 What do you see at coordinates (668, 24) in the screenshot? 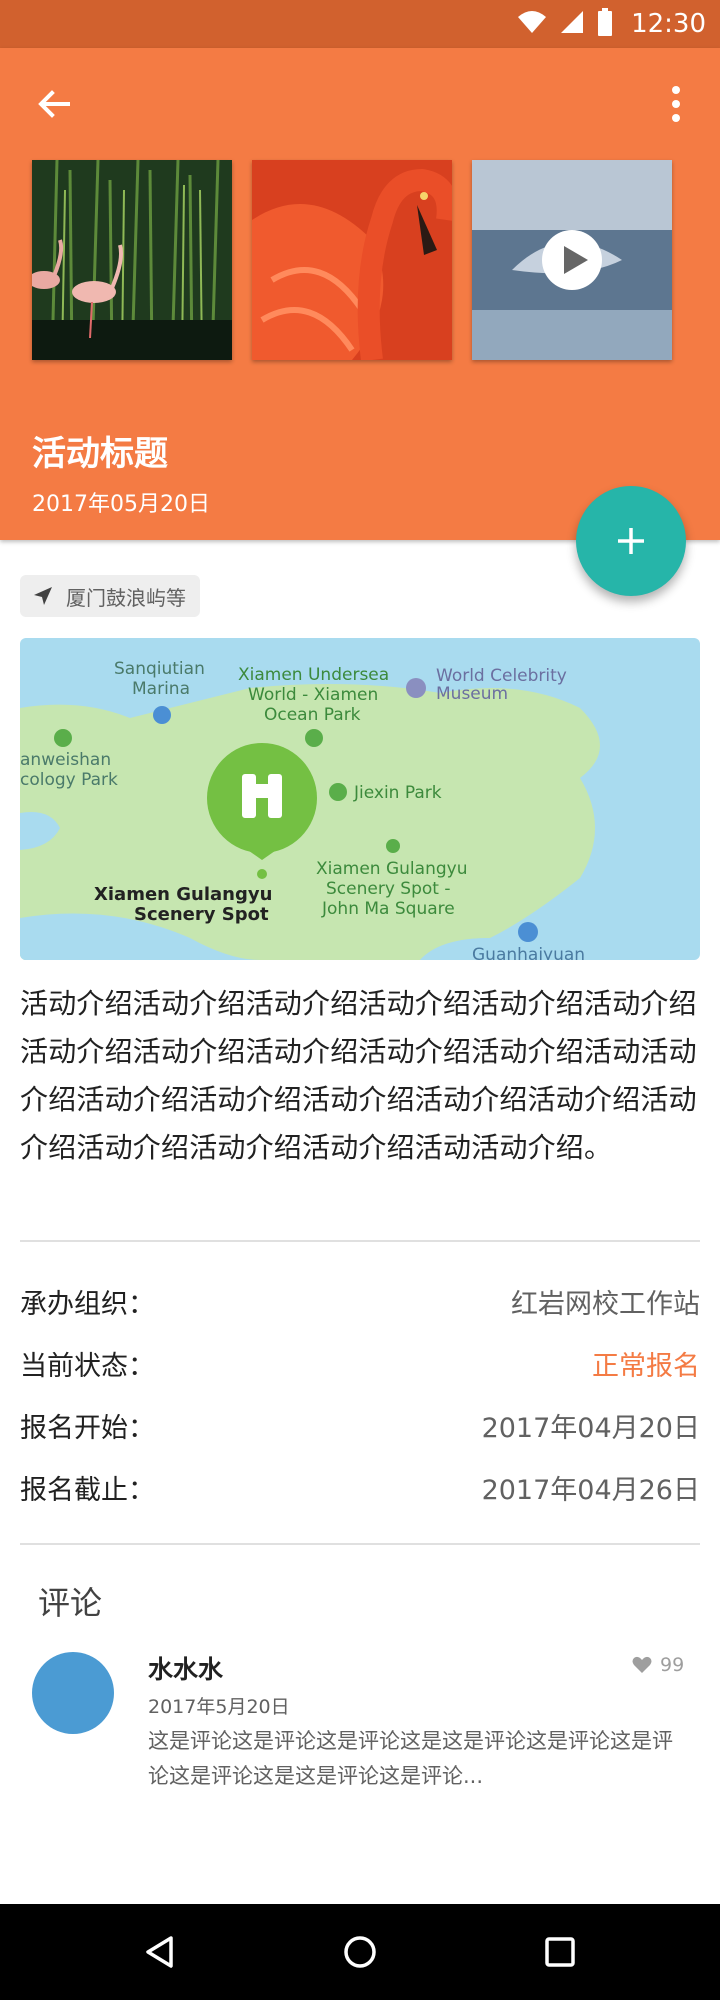
I see `status-time: 12:30` at bounding box center [668, 24].